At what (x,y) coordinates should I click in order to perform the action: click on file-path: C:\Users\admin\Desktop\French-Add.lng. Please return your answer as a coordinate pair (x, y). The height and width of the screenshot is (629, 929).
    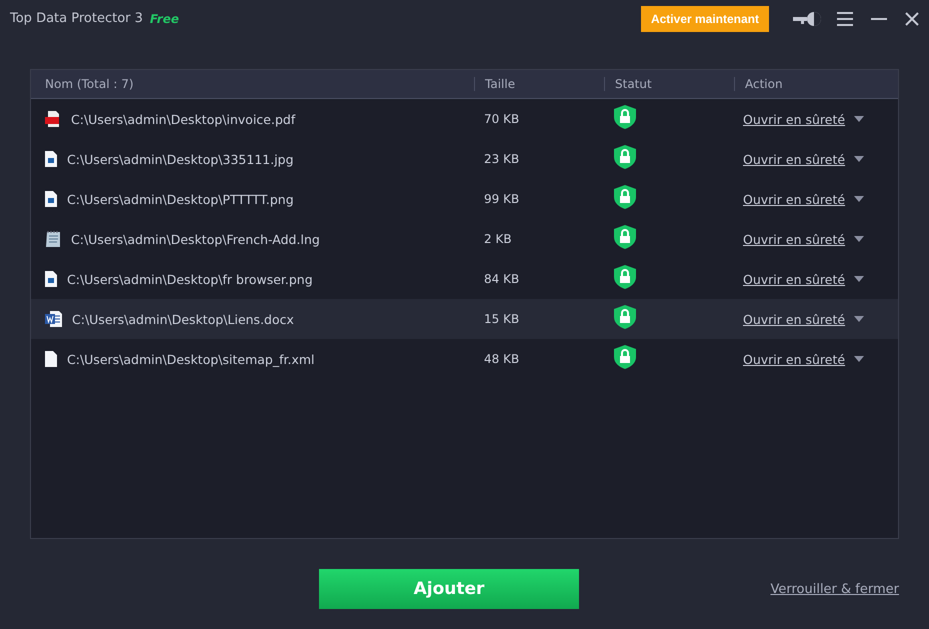
    Looking at the image, I should click on (195, 239).